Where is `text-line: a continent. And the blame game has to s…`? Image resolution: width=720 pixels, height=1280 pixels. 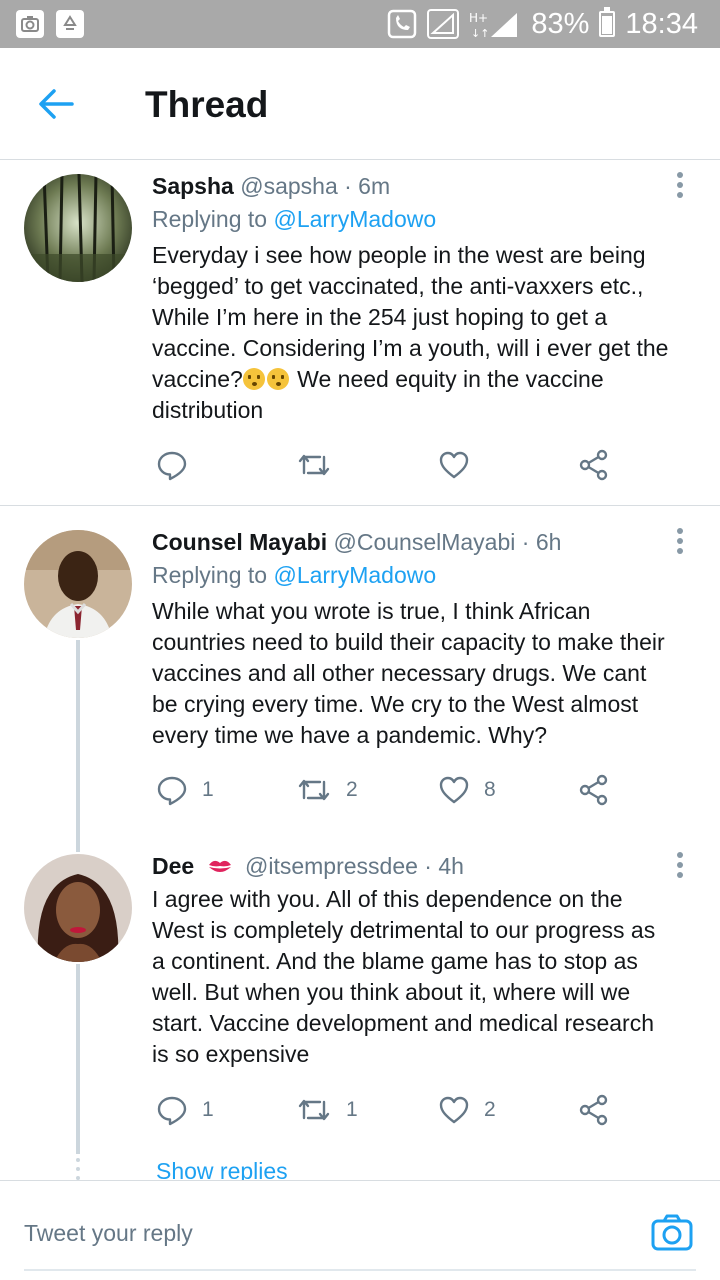 text-line: a continent. And the blame game has to s… is located at coordinates (395, 961).